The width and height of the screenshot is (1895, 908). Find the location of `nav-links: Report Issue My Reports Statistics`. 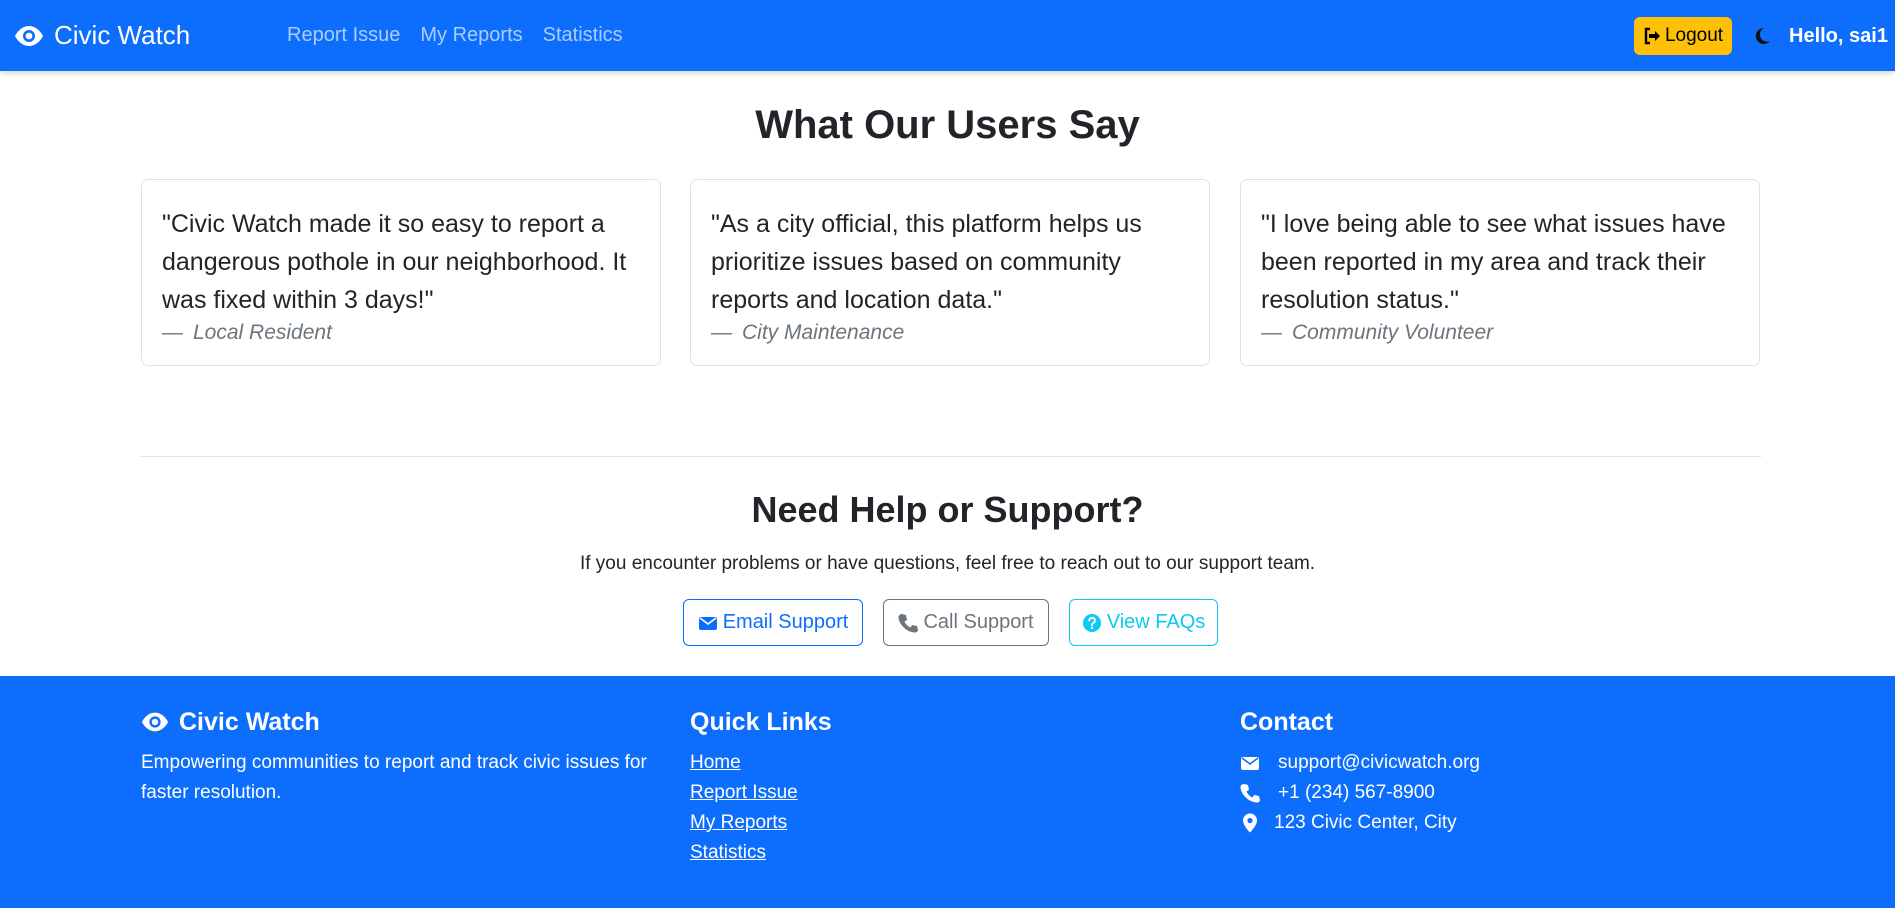

nav-links: Report Issue My Reports Statistics is located at coordinates (455, 35).